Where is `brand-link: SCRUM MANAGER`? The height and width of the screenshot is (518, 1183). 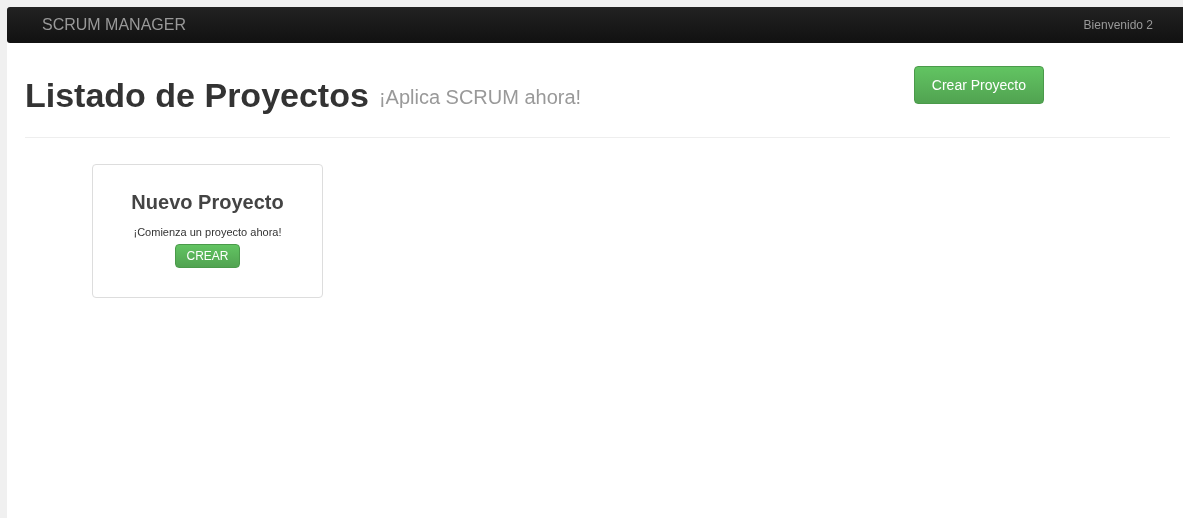
brand-link: SCRUM MANAGER is located at coordinates (114, 25).